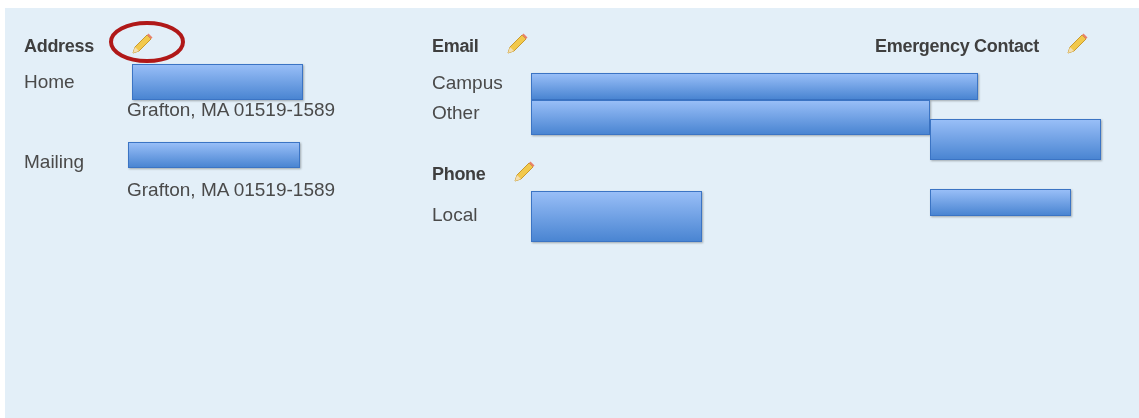  What do you see at coordinates (455, 46) in the screenshot?
I see `section-heading: Email` at bounding box center [455, 46].